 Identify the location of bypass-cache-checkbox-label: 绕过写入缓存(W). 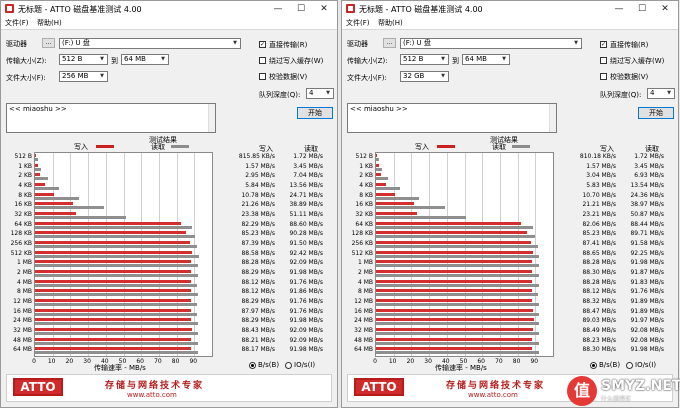
(296, 61).